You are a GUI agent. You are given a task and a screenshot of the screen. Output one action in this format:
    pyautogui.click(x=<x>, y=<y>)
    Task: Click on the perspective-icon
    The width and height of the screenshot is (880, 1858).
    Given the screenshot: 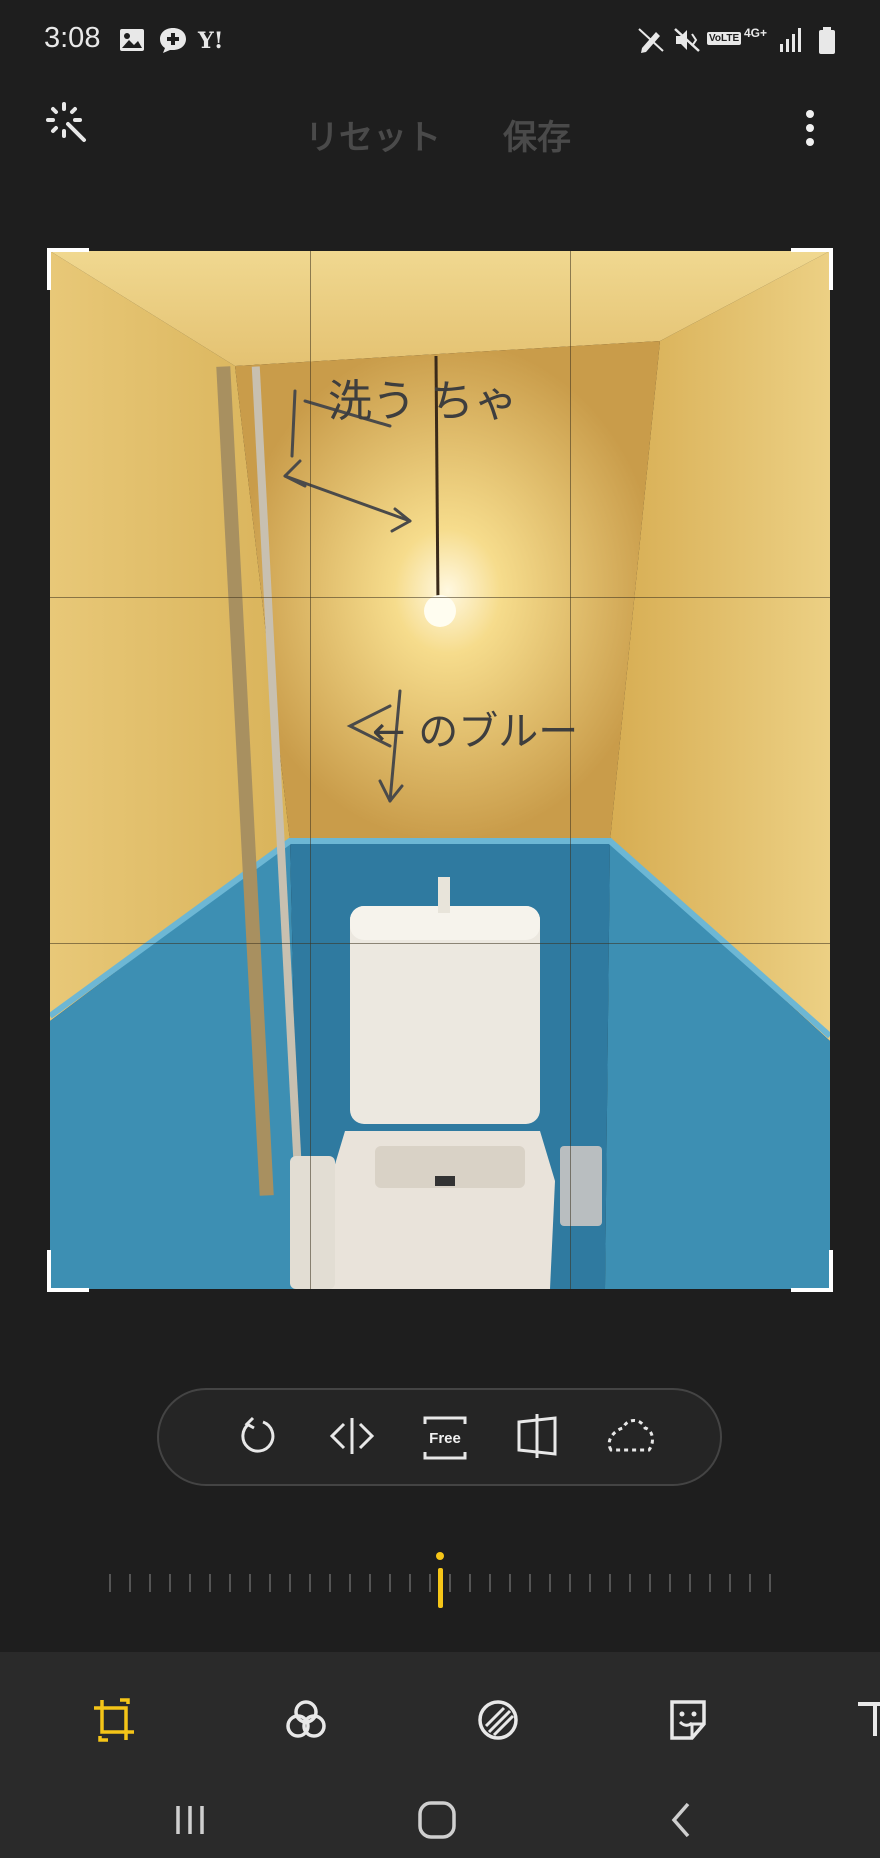 What is the action you would take?
    pyautogui.click(x=537, y=1438)
    